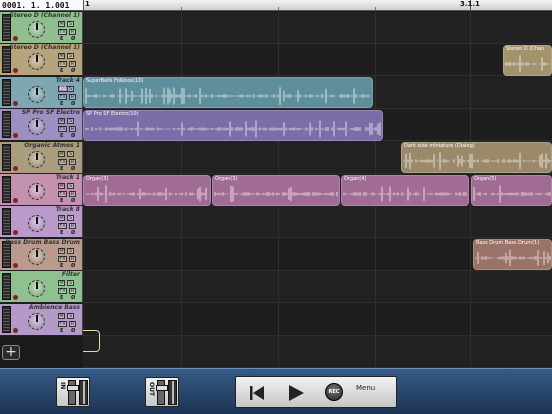  I want to click on add-track-button: +, so click(11, 352).